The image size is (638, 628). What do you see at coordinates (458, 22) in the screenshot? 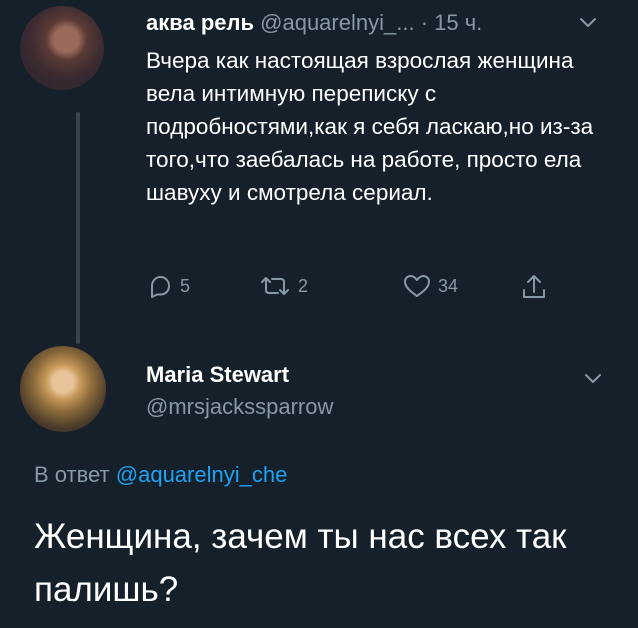
I see `tweet1-timestamp: 15 ч.` at bounding box center [458, 22].